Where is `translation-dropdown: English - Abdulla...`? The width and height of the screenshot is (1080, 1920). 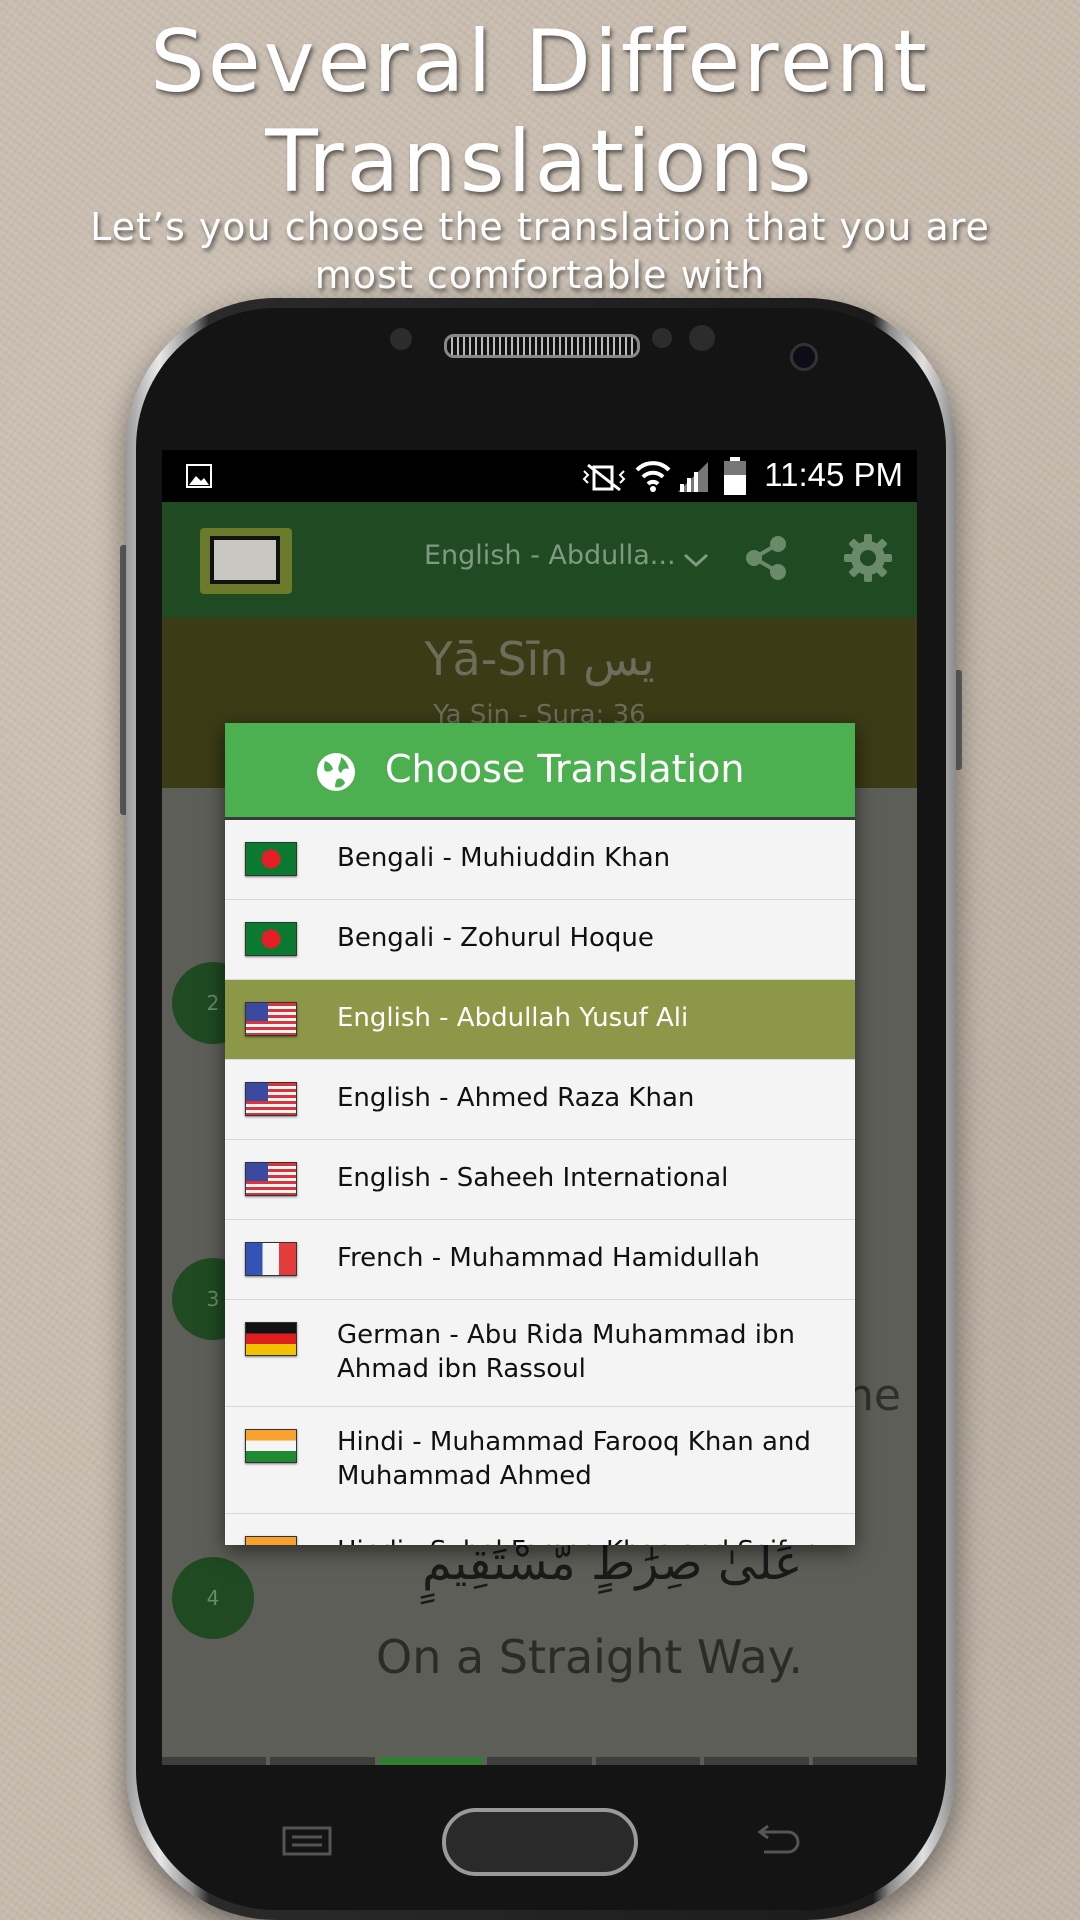 translation-dropdown: English - Abdulla... is located at coordinates (550, 555).